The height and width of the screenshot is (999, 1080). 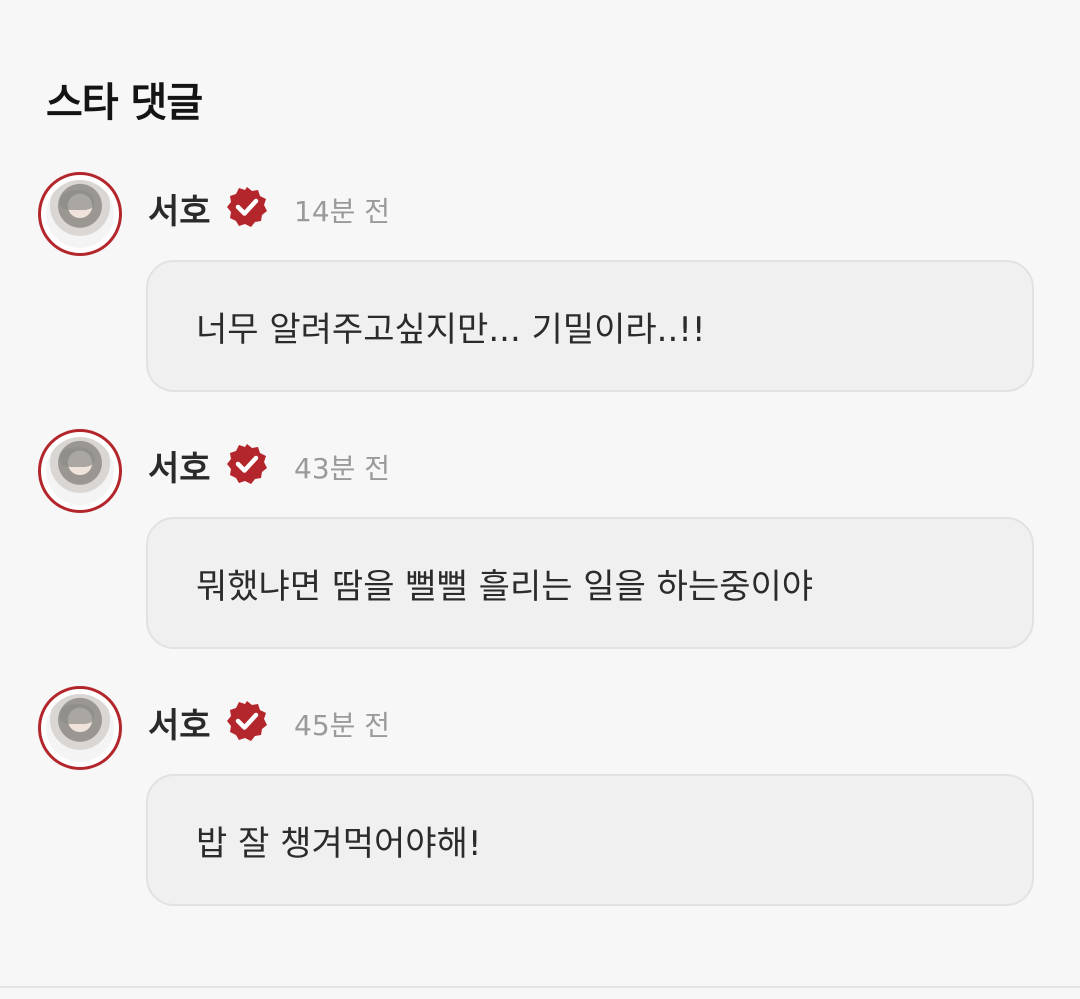 I want to click on comment-bubble: 밥 잘 챙겨먹어야해!, so click(x=590, y=840).